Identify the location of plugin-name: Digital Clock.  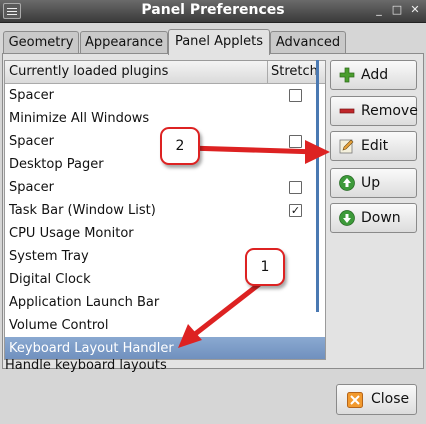
(50, 279).